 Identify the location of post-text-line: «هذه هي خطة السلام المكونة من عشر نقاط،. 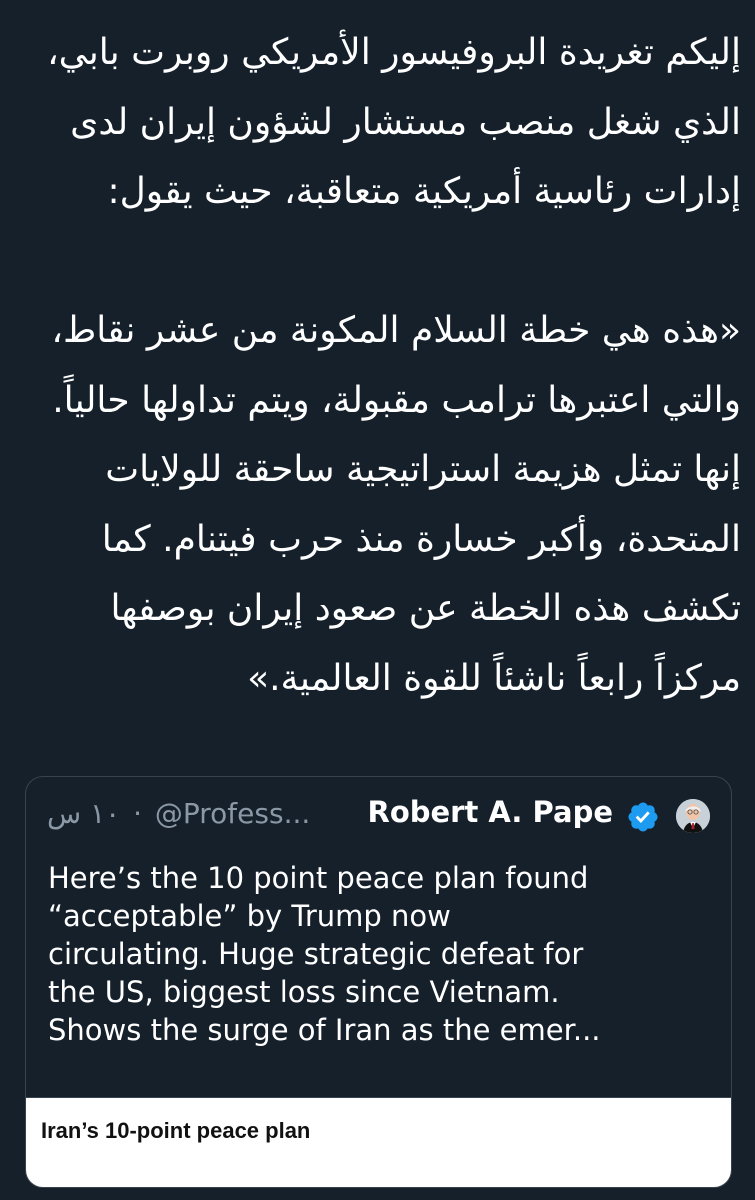
(396, 330).